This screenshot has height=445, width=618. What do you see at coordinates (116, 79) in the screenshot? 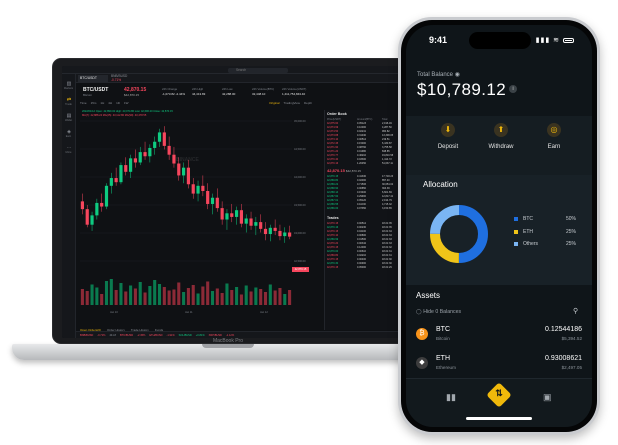
I see `tab-change: -0.71%` at bounding box center [116, 79].